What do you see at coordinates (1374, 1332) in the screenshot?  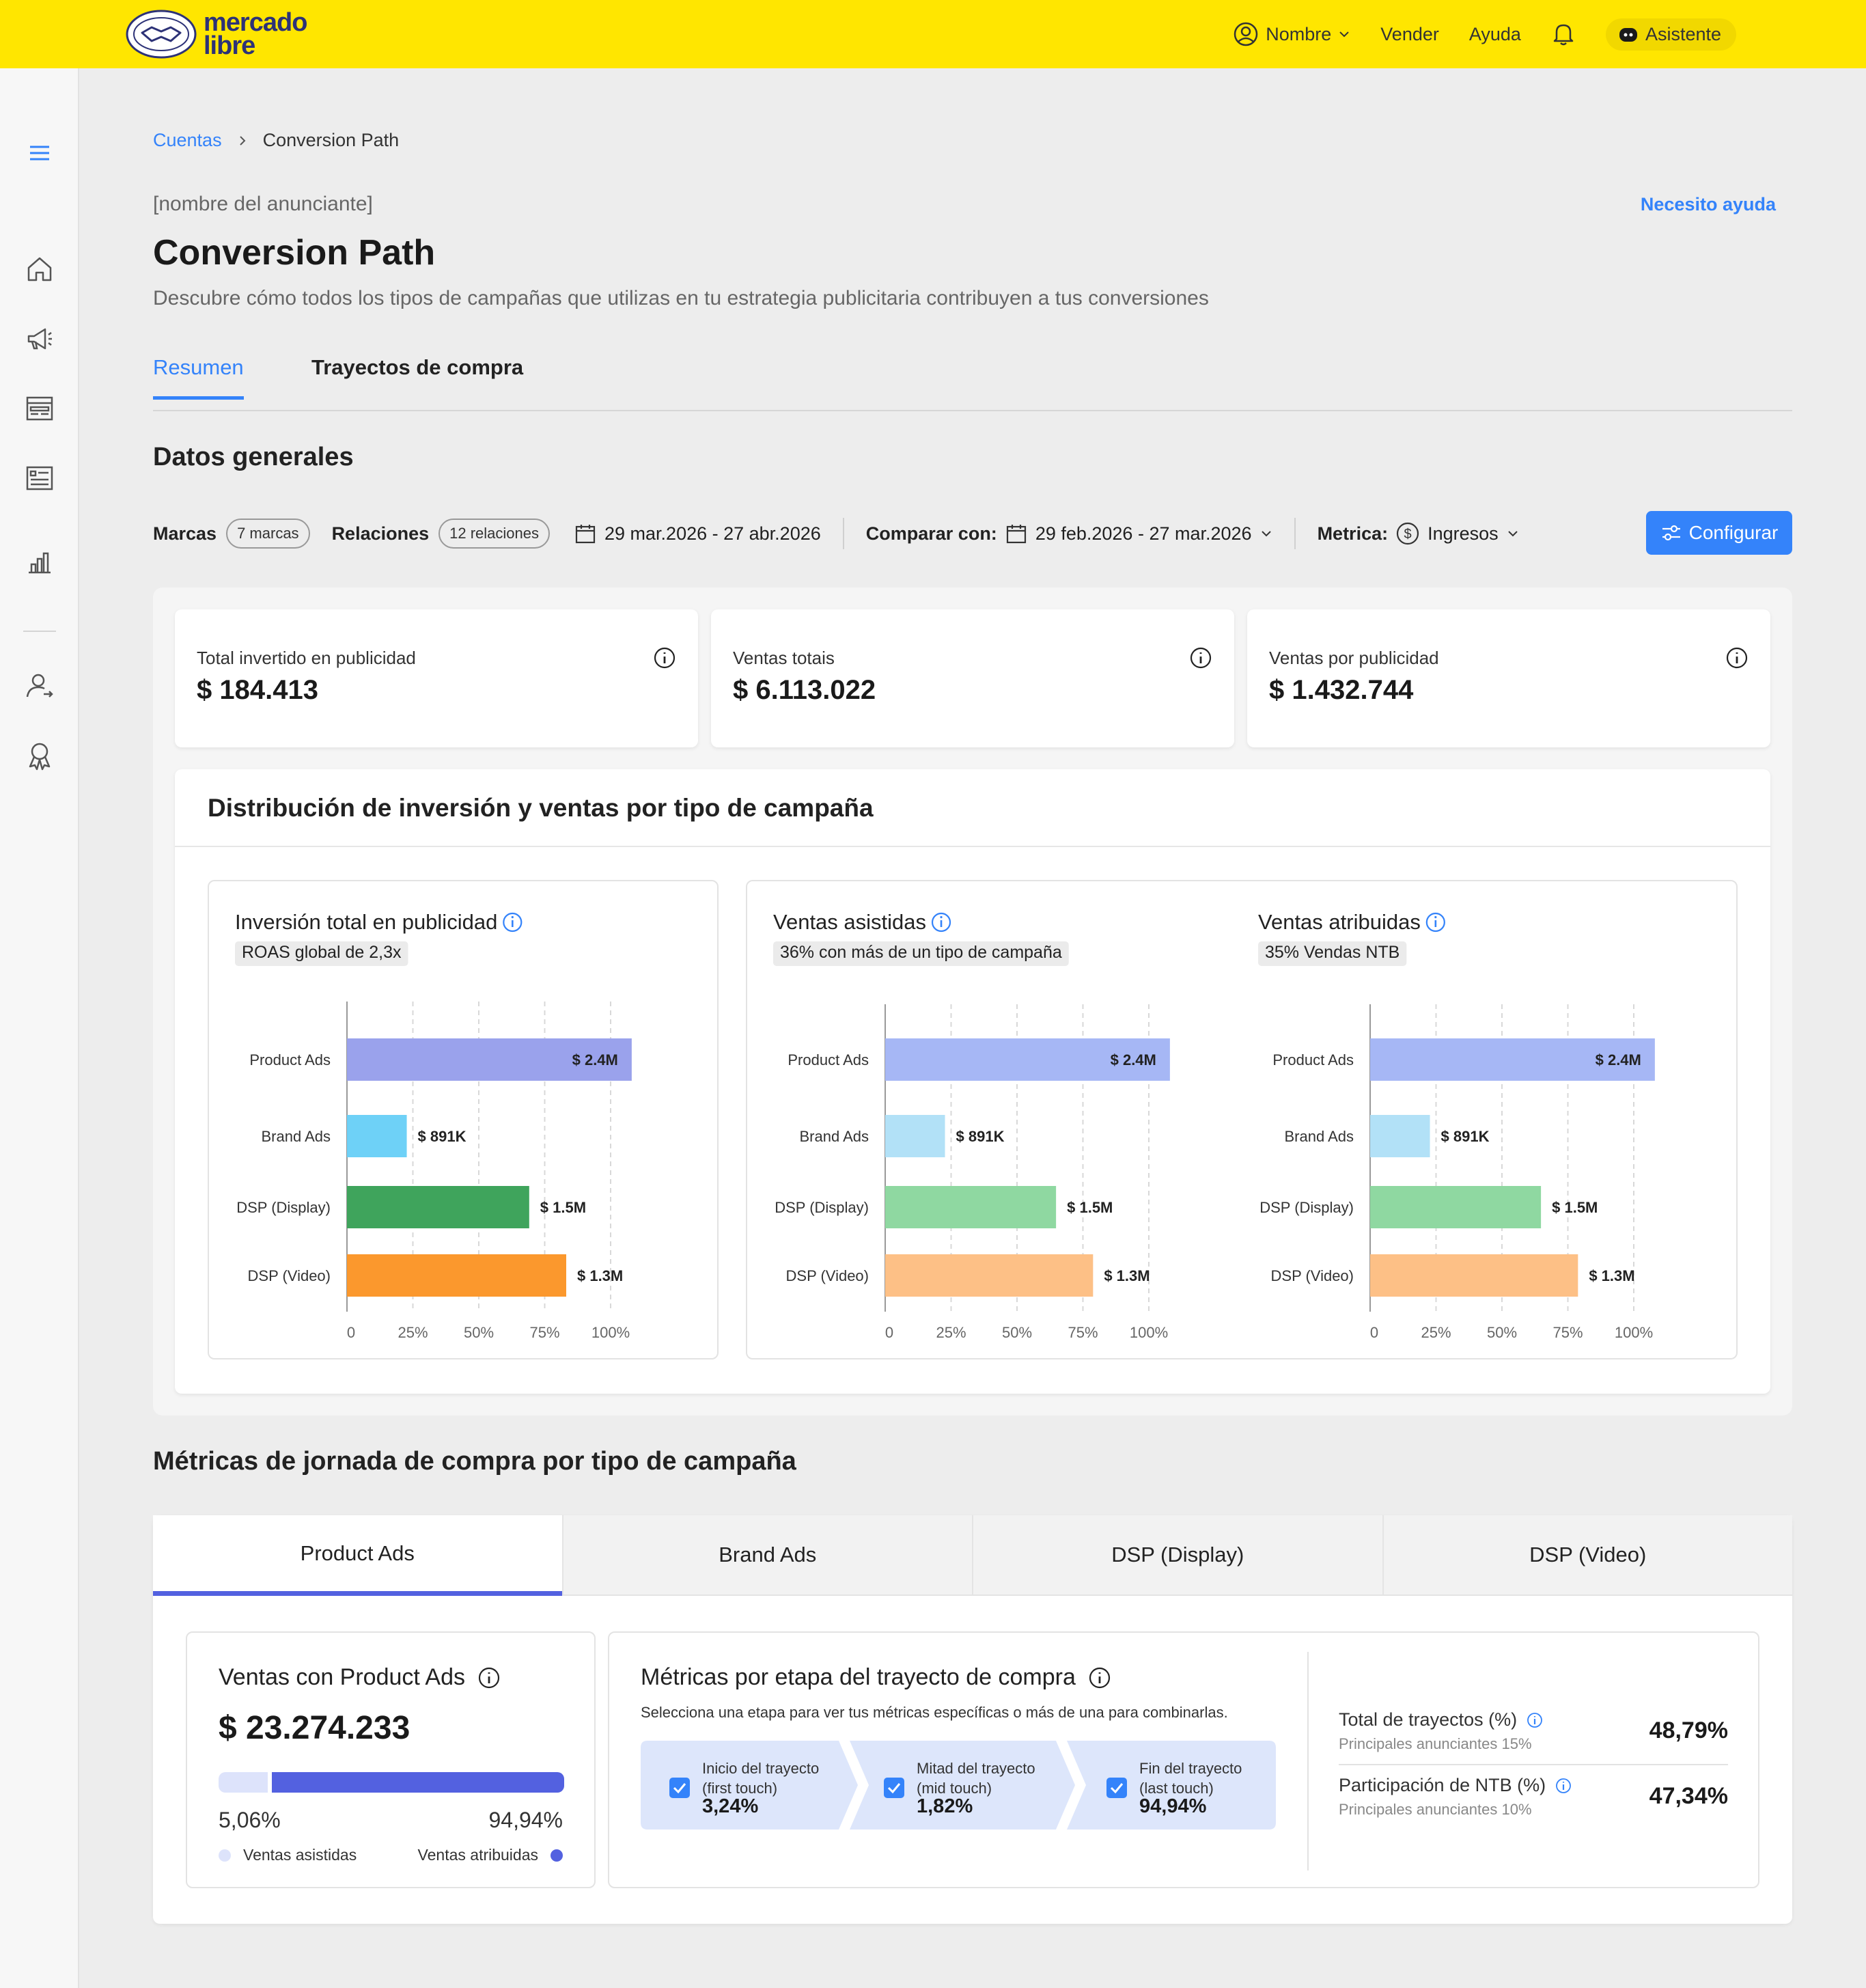 I see `x-tick-label: 0` at bounding box center [1374, 1332].